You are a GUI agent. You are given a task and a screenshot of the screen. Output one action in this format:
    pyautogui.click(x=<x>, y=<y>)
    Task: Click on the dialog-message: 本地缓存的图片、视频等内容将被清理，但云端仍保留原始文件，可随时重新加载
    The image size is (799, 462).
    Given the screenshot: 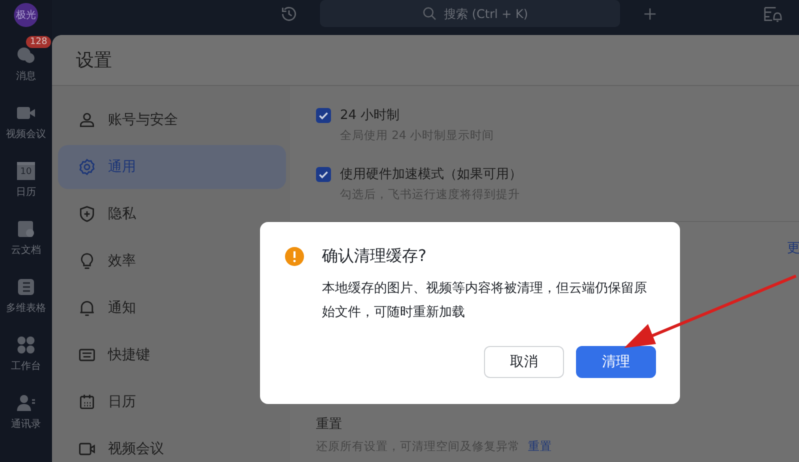 What is the action you would take?
    pyautogui.click(x=485, y=301)
    